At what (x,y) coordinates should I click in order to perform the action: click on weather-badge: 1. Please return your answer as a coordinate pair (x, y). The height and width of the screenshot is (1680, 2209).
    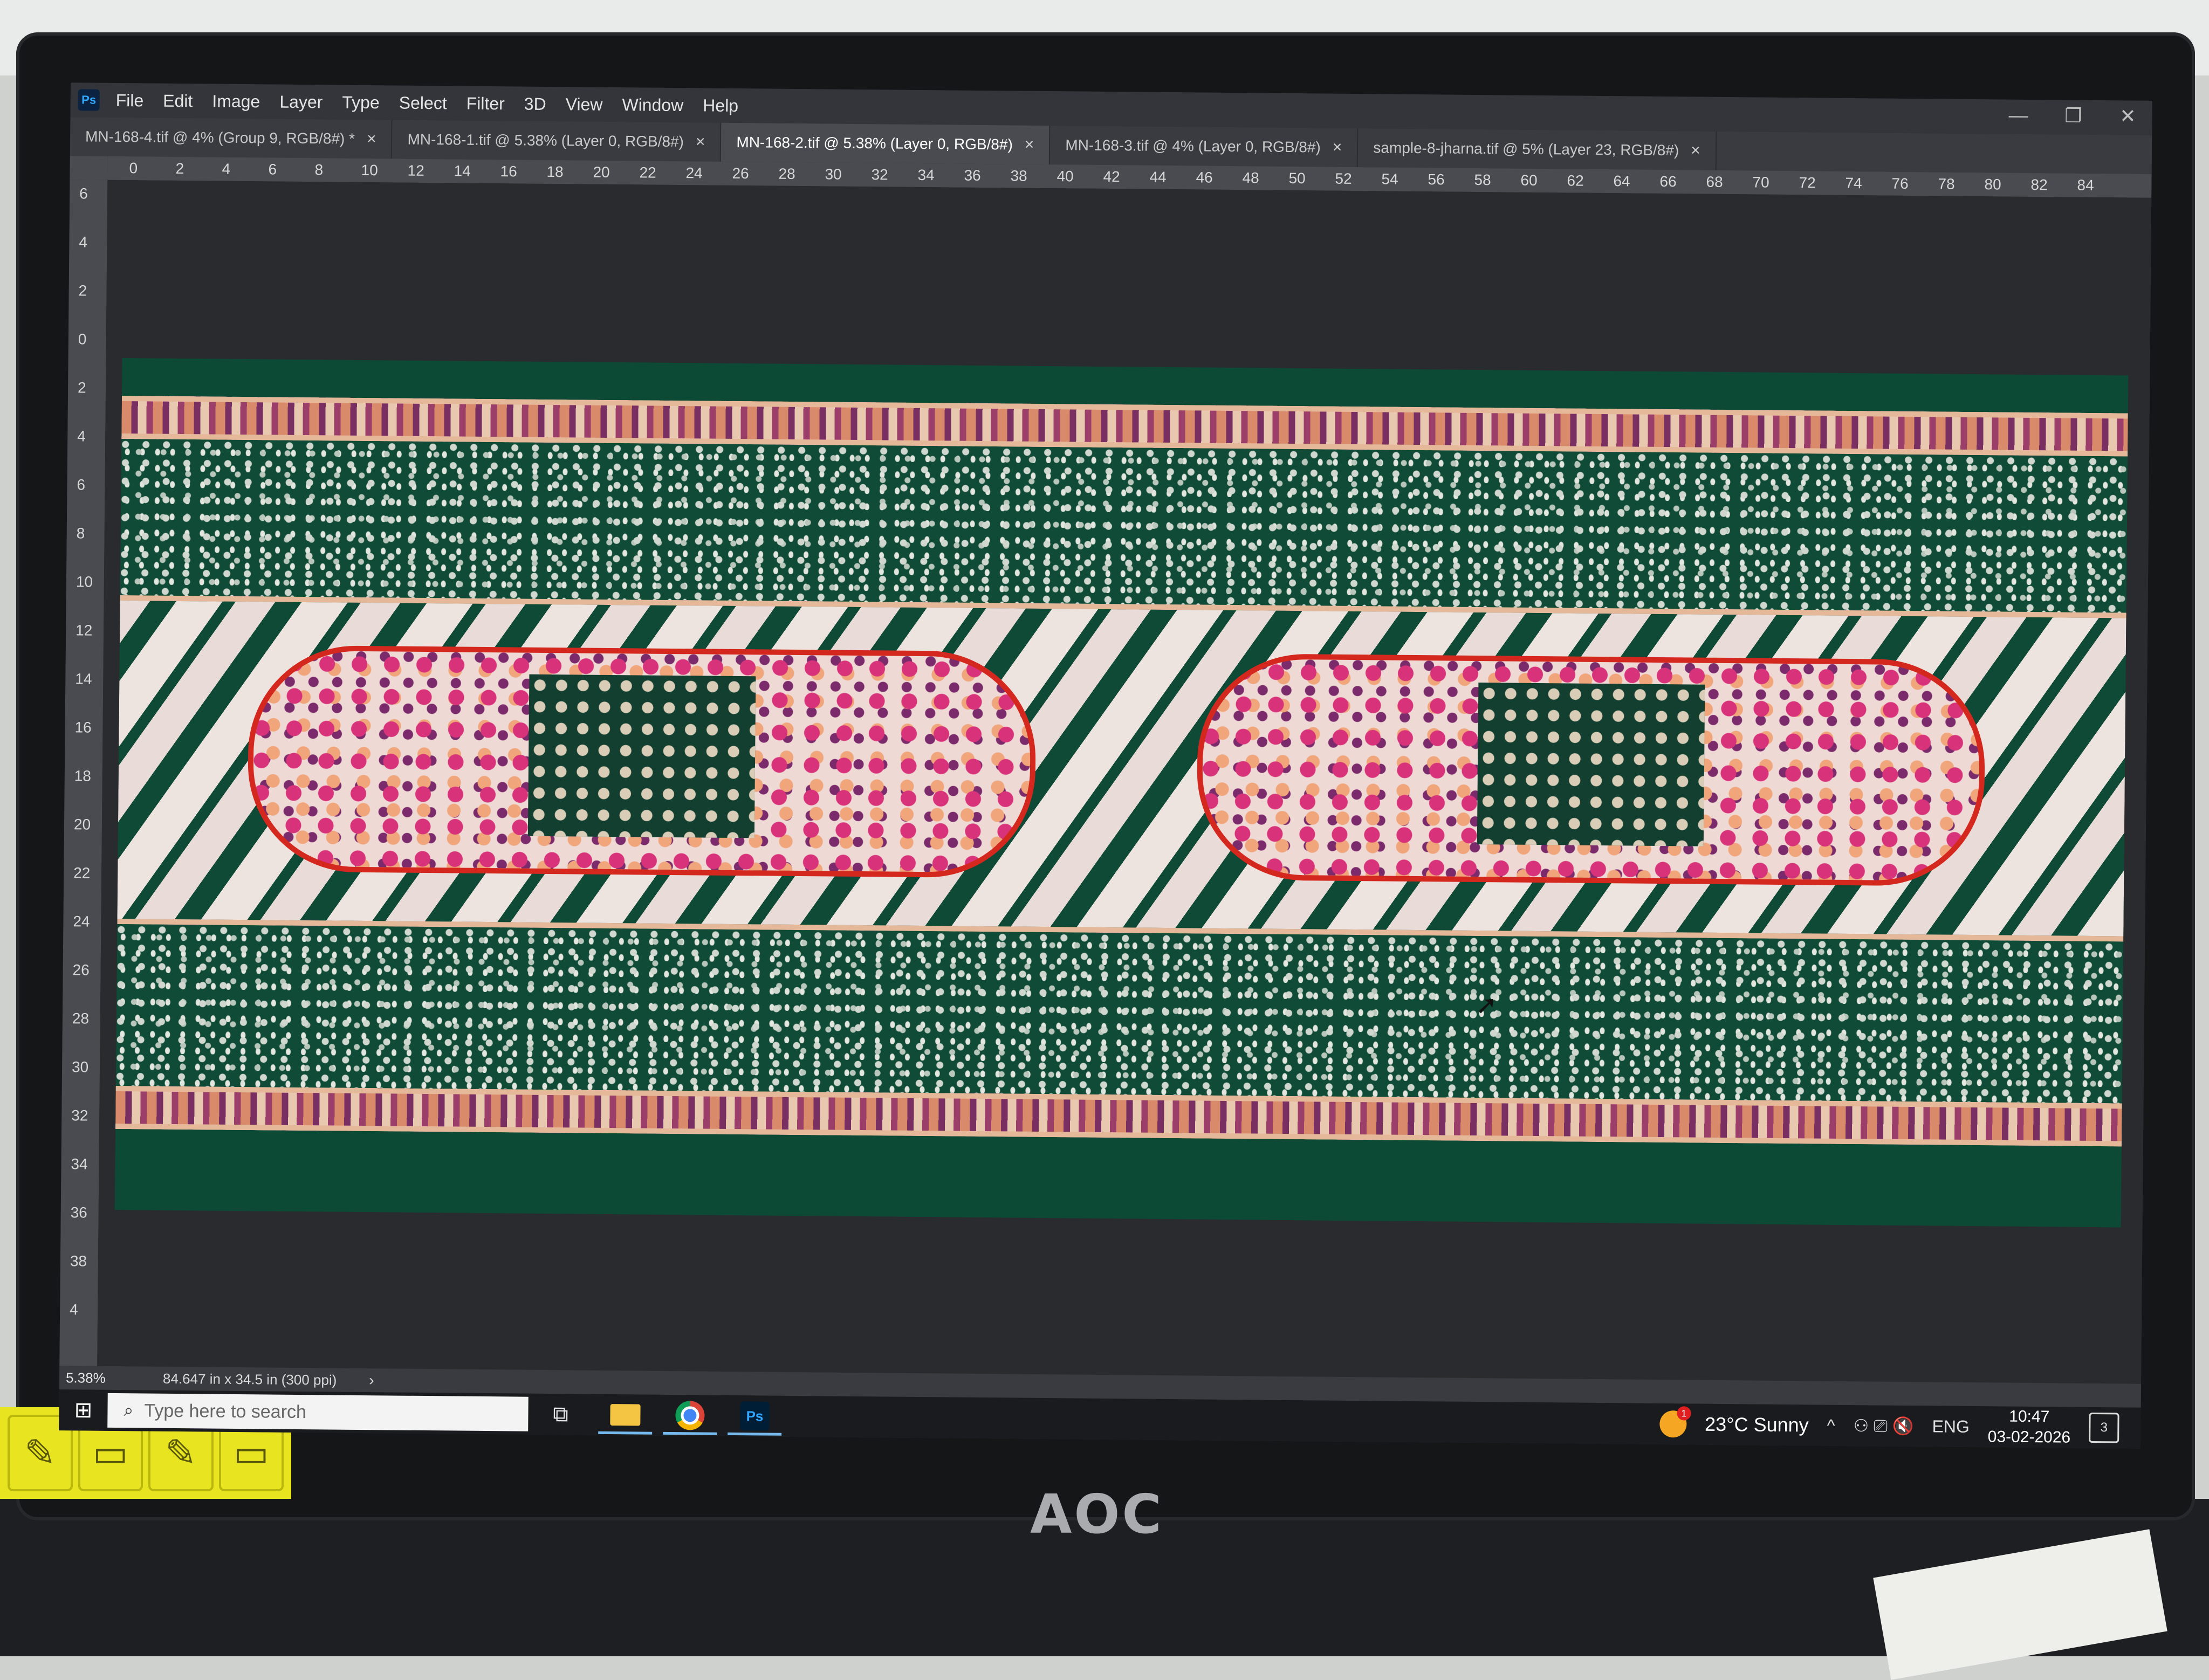
    Looking at the image, I should click on (1684, 1413).